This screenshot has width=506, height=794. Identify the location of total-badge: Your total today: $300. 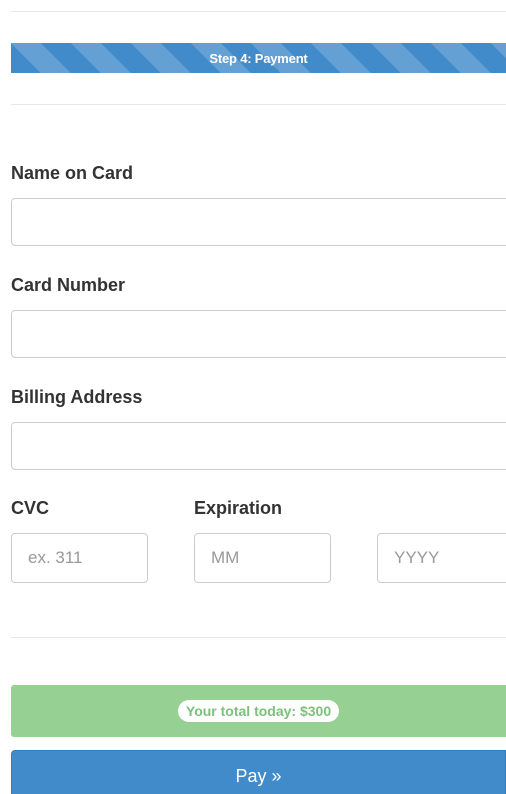
(258, 711).